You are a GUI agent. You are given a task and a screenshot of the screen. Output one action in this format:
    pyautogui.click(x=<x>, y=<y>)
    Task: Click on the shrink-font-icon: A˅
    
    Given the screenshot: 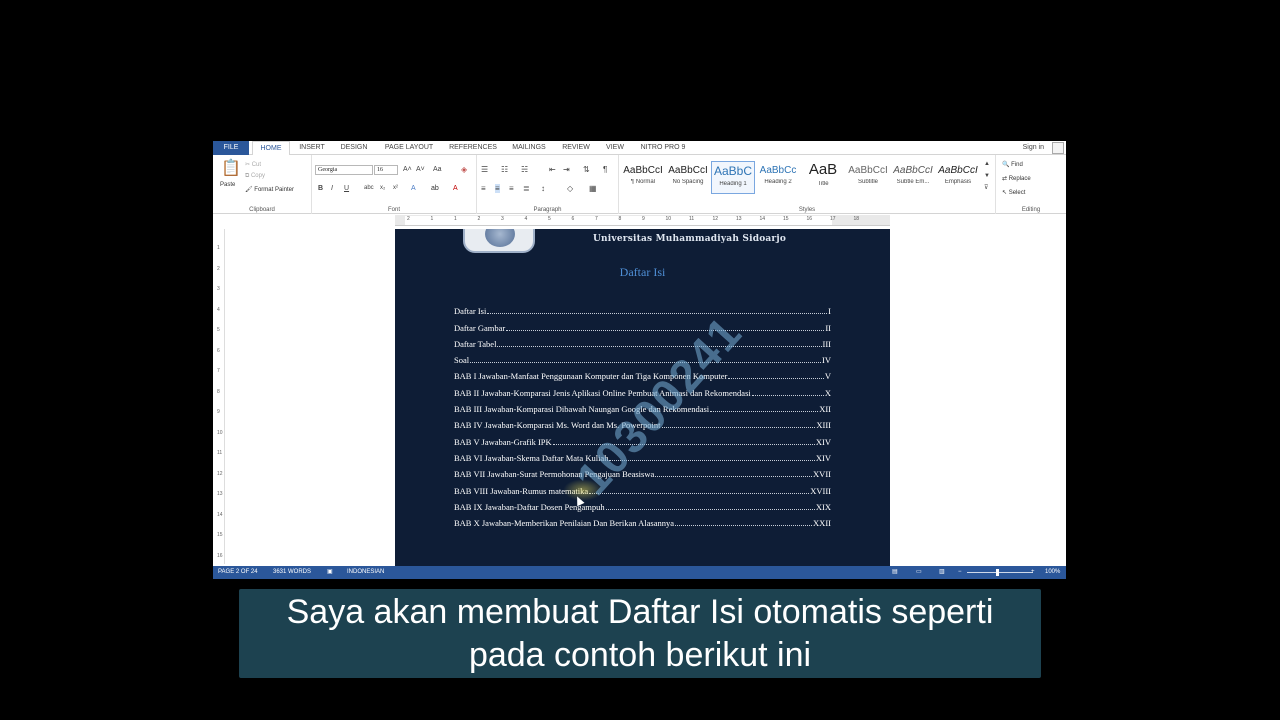 What is the action you would take?
    pyautogui.click(x=420, y=169)
    